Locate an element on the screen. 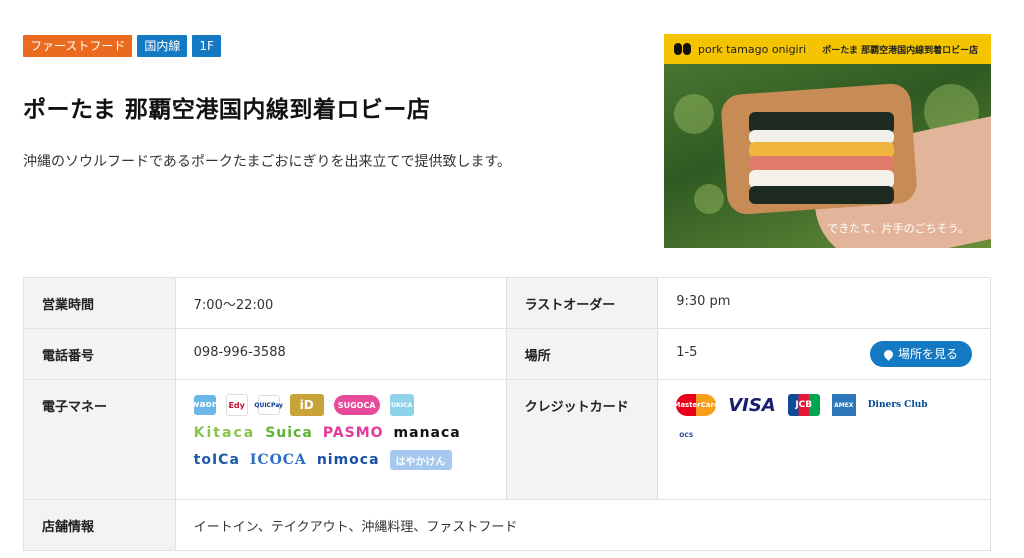  diners-club-logo: Diners Club is located at coordinates (897, 405).